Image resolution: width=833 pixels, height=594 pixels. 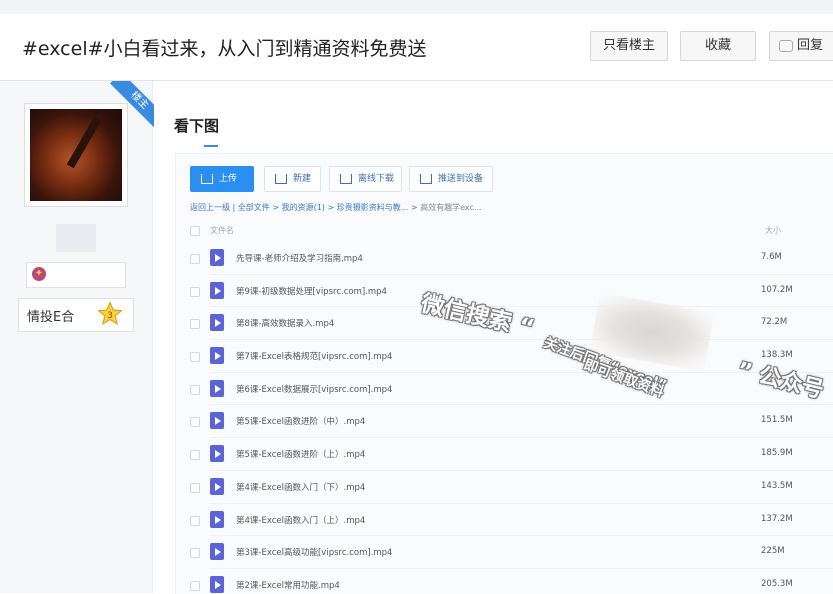 What do you see at coordinates (288, 585) in the screenshot?
I see `file-name: 第2课-Excel常用功能.mp4` at bounding box center [288, 585].